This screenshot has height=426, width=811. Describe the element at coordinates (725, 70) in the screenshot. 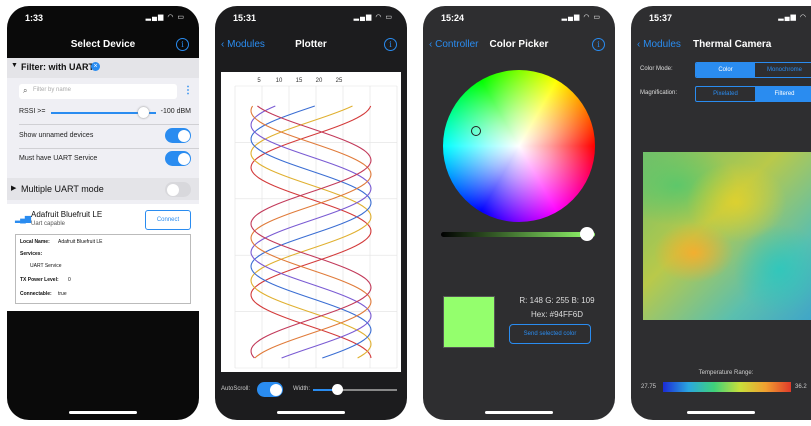

I see `color-mode-option-color: Color` at that location.